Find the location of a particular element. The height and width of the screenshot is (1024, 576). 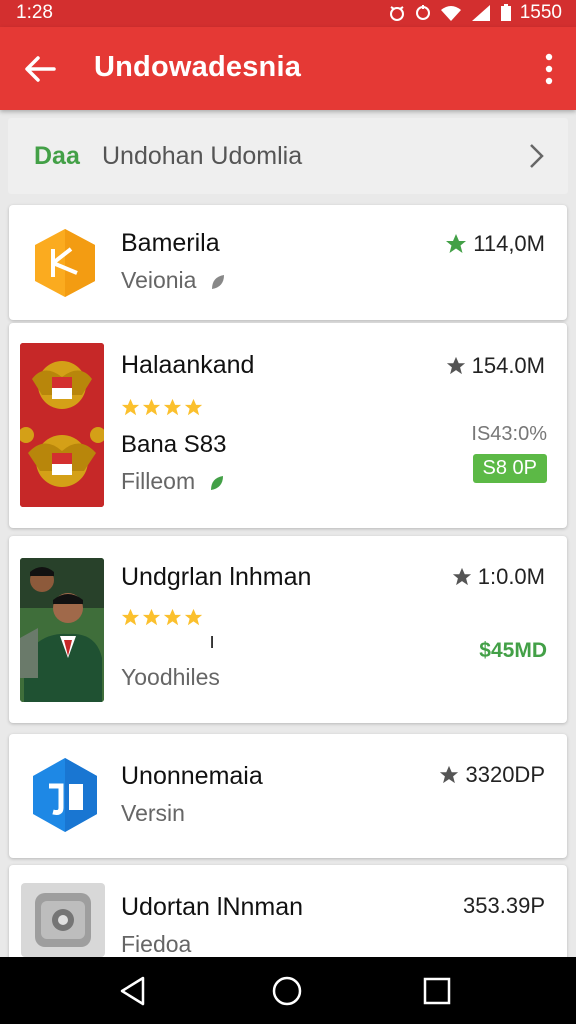

nav-back-icon is located at coordinates (133, 991).